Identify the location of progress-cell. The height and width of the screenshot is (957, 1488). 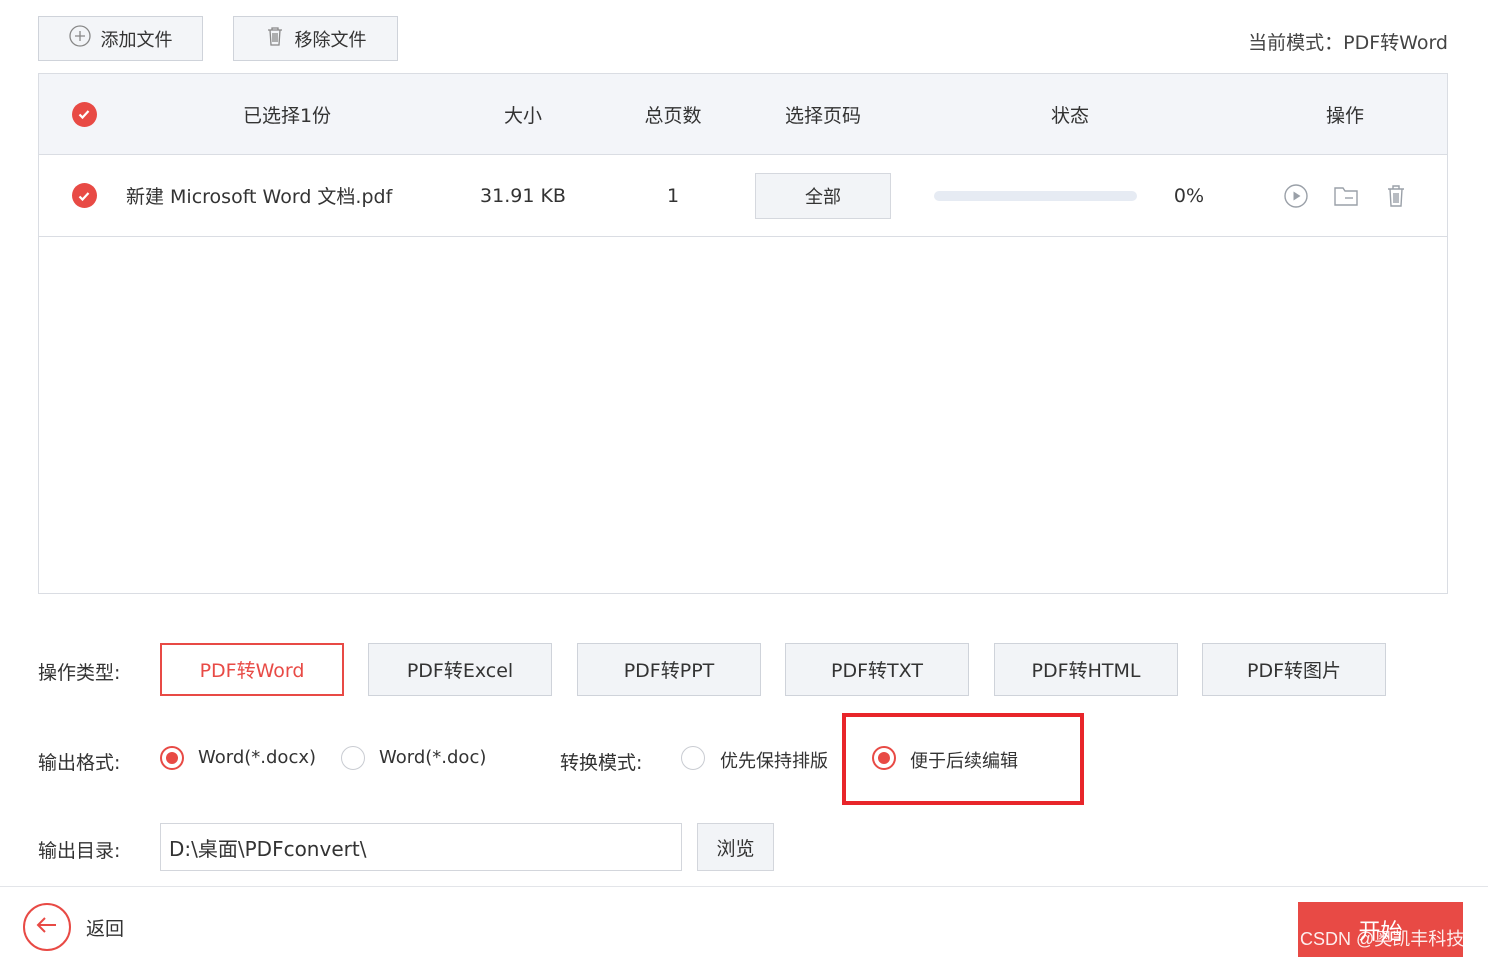
(1035, 195).